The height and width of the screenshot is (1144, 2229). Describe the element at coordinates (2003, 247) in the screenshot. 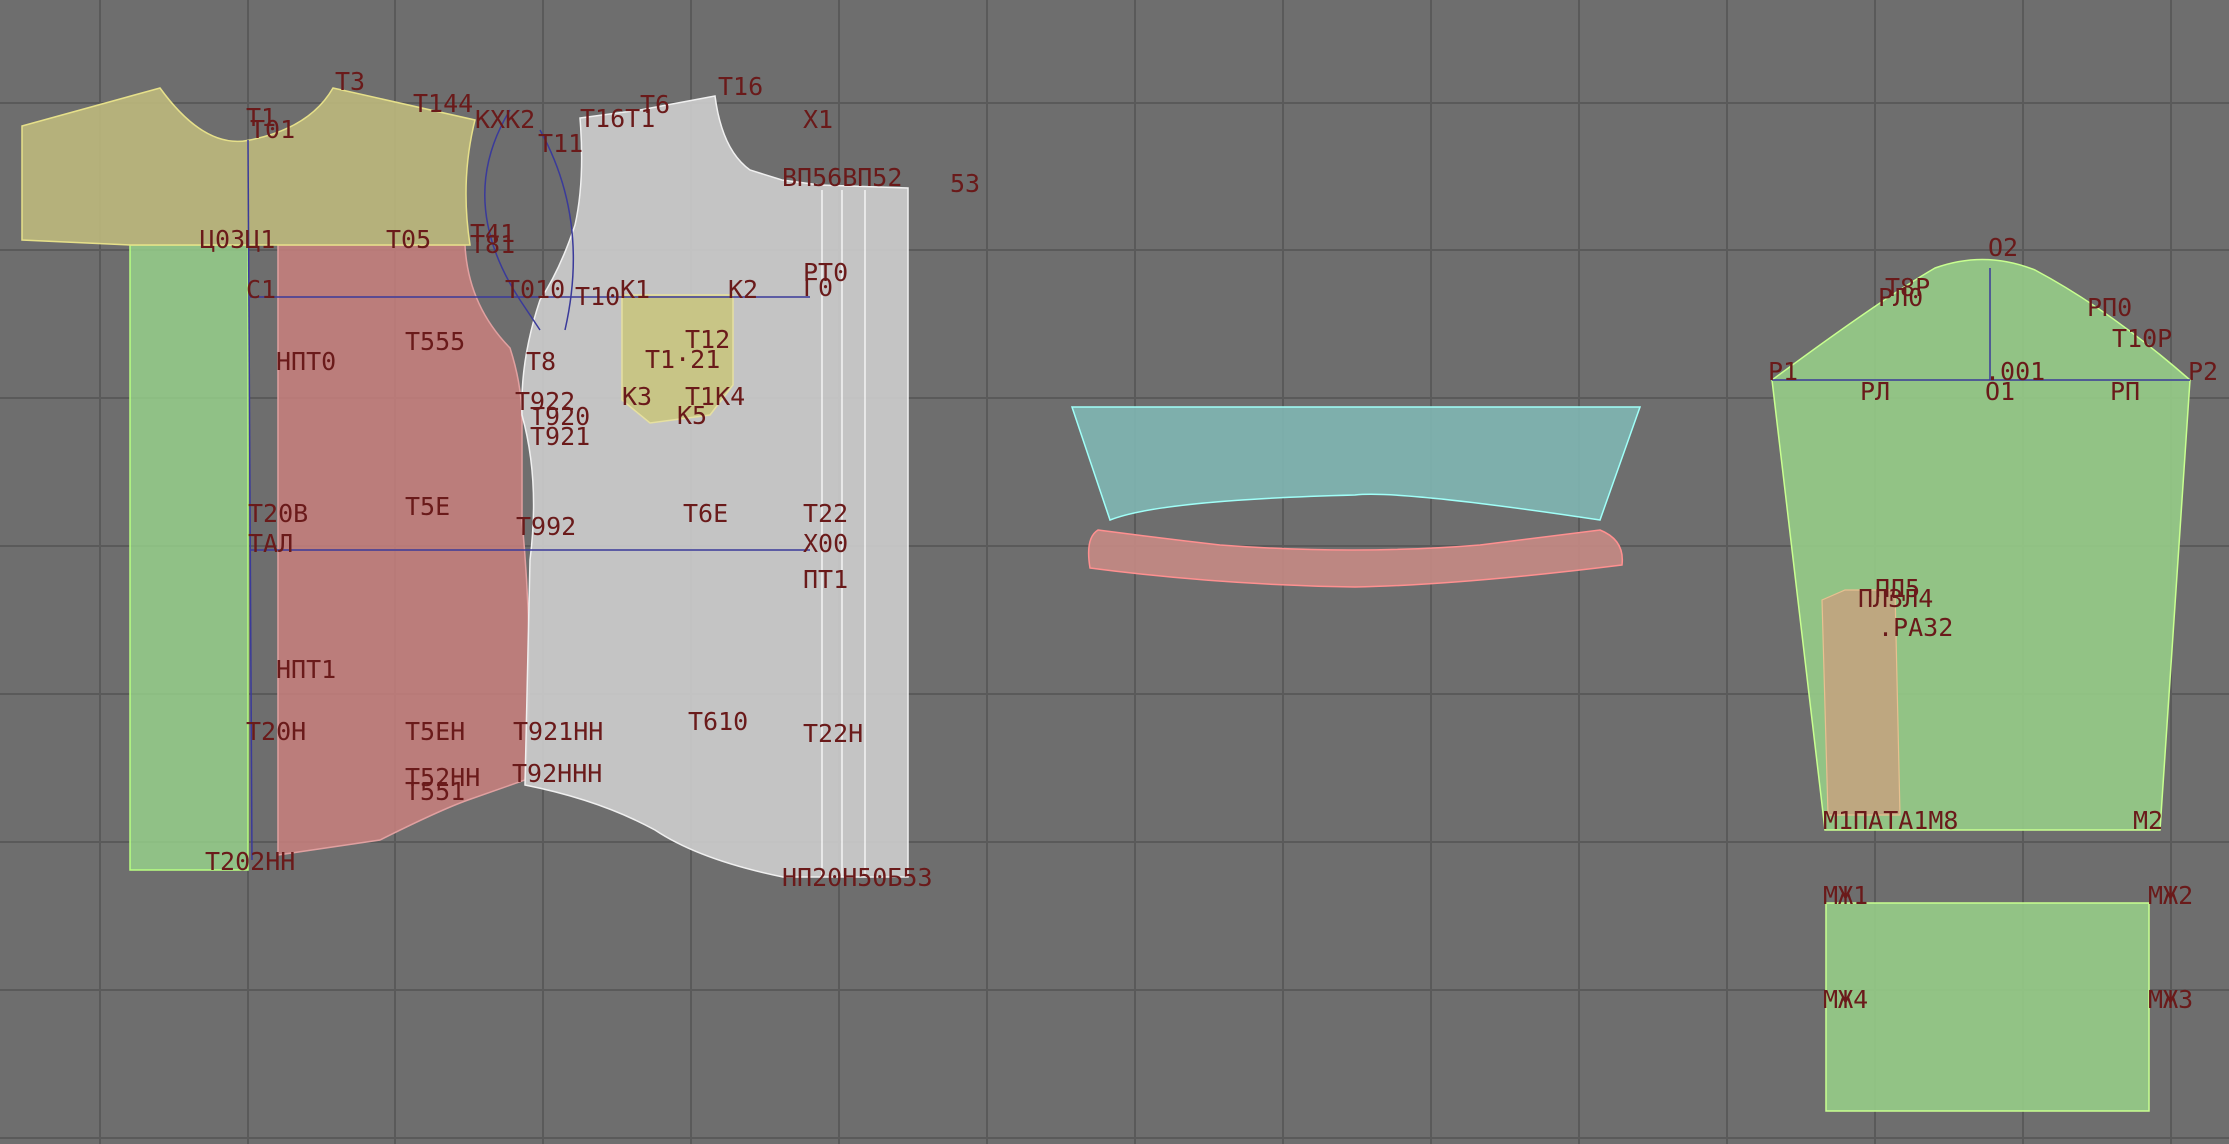

I see `label-o2: O2` at that location.